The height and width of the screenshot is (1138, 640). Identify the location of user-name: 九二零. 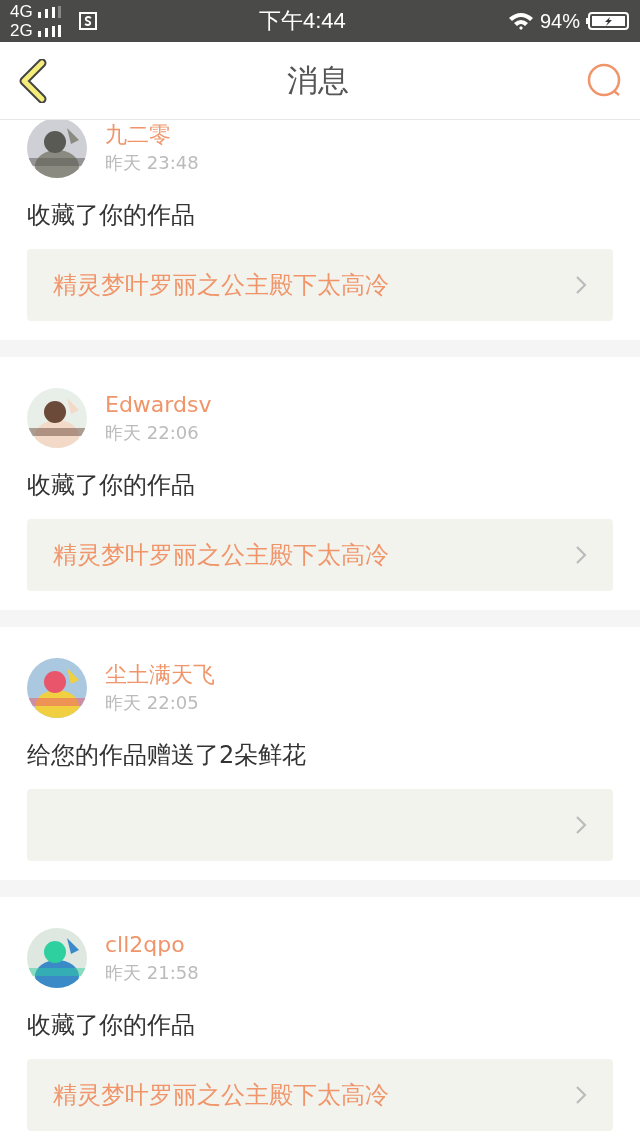
(152, 135).